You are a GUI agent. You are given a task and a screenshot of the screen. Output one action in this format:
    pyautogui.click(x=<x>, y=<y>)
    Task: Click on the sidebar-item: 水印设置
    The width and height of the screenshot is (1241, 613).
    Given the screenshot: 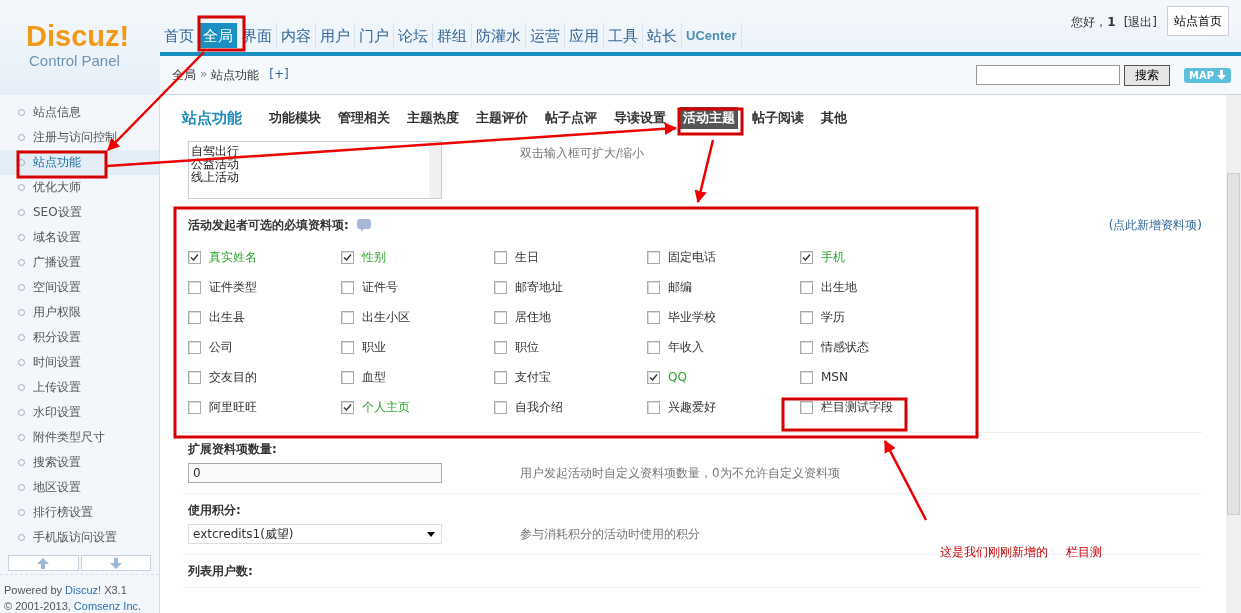 What is the action you would take?
    pyautogui.click(x=79, y=412)
    